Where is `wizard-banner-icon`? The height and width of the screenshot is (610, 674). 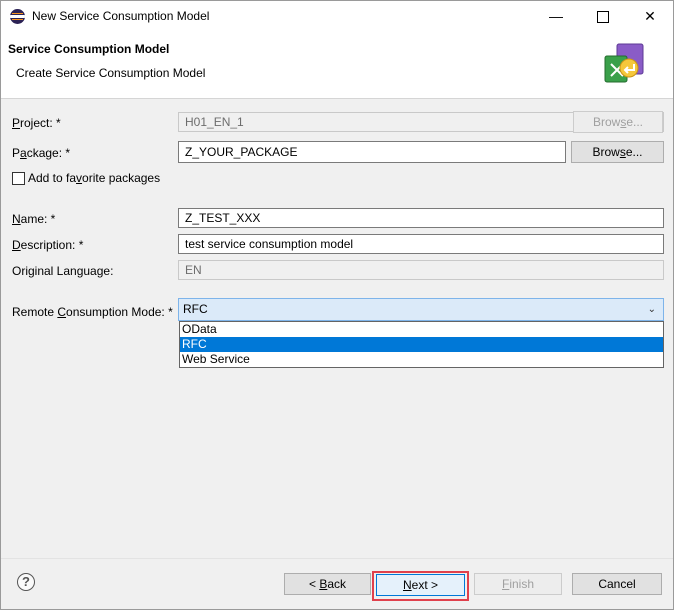 wizard-banner-icon is located at coordinates (624, 63).